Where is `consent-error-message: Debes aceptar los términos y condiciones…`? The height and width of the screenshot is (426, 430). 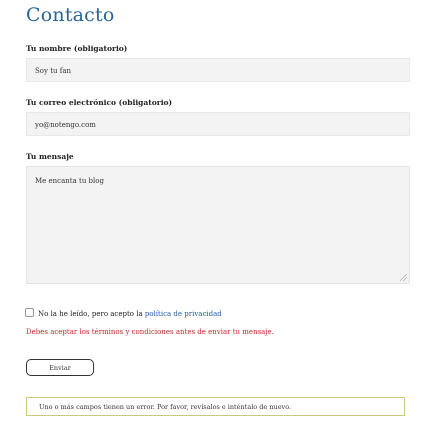
consent-error-message: Debes aceptar los términos y condiciones… is located at coordinates (150, 332).